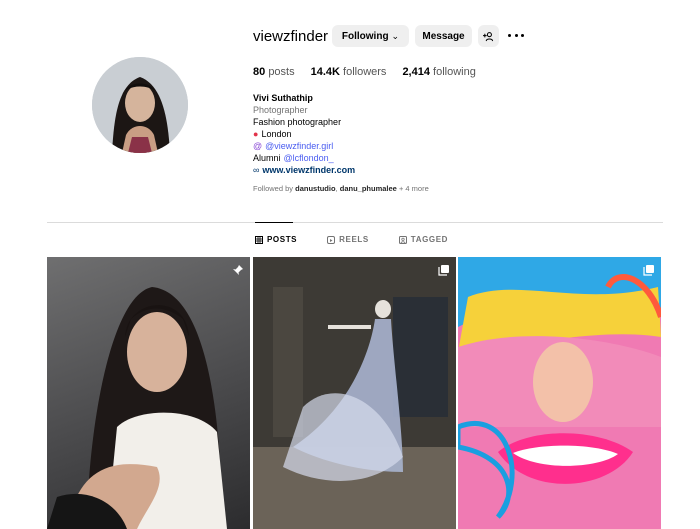 The width and height of the screenshot is (700, 529). I want to click on threads-icon: @, so click(258, 146).